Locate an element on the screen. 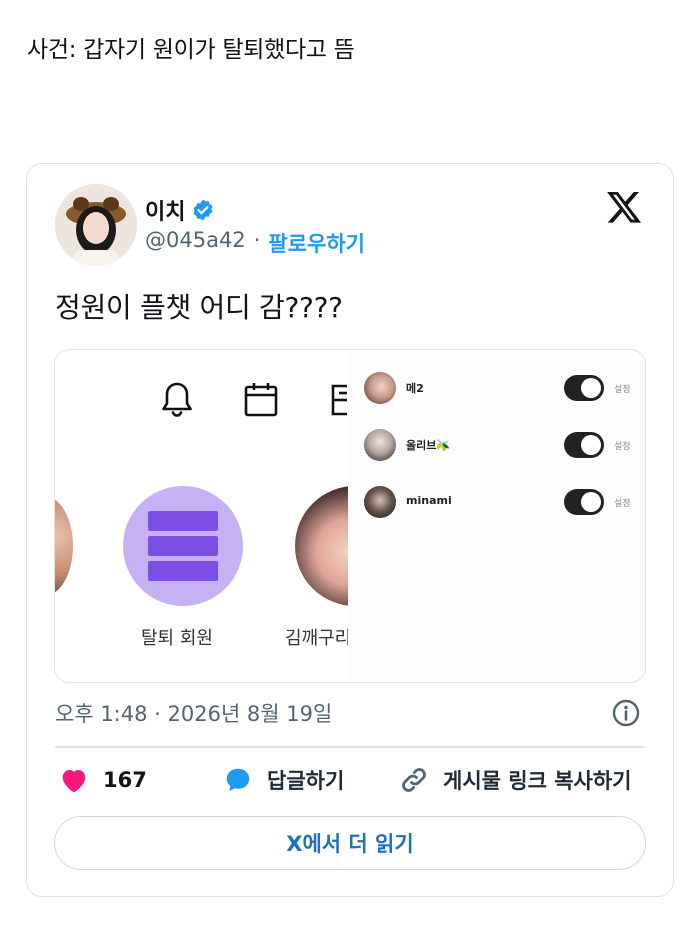 This screenshot has height=928, width=700. member-name-label: 김깨구리 is located at coordinates (318, 638).